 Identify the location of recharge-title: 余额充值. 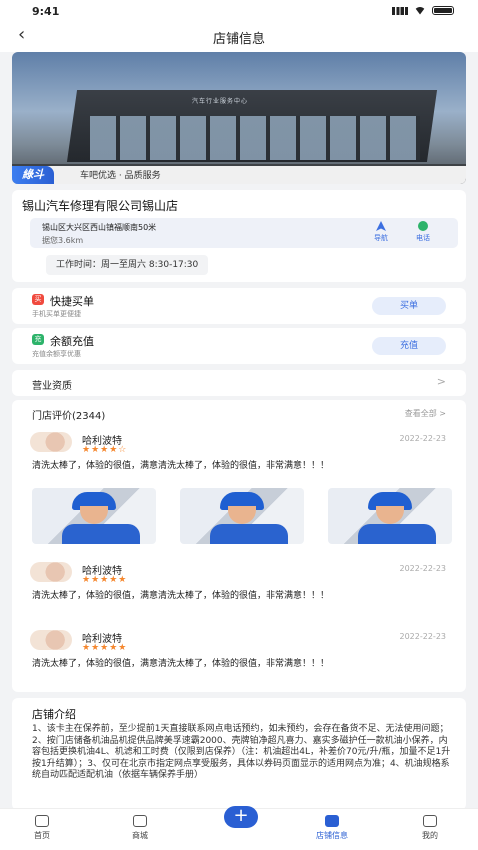
(72, 341).